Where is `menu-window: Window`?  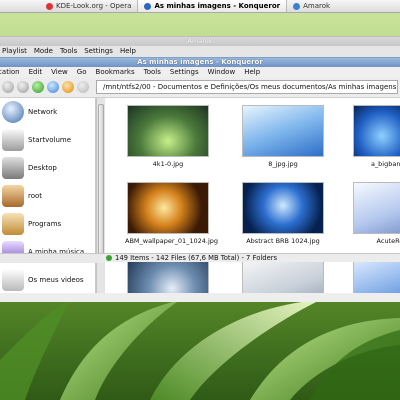 menu-window: Window is located at coordinates (222, 72).